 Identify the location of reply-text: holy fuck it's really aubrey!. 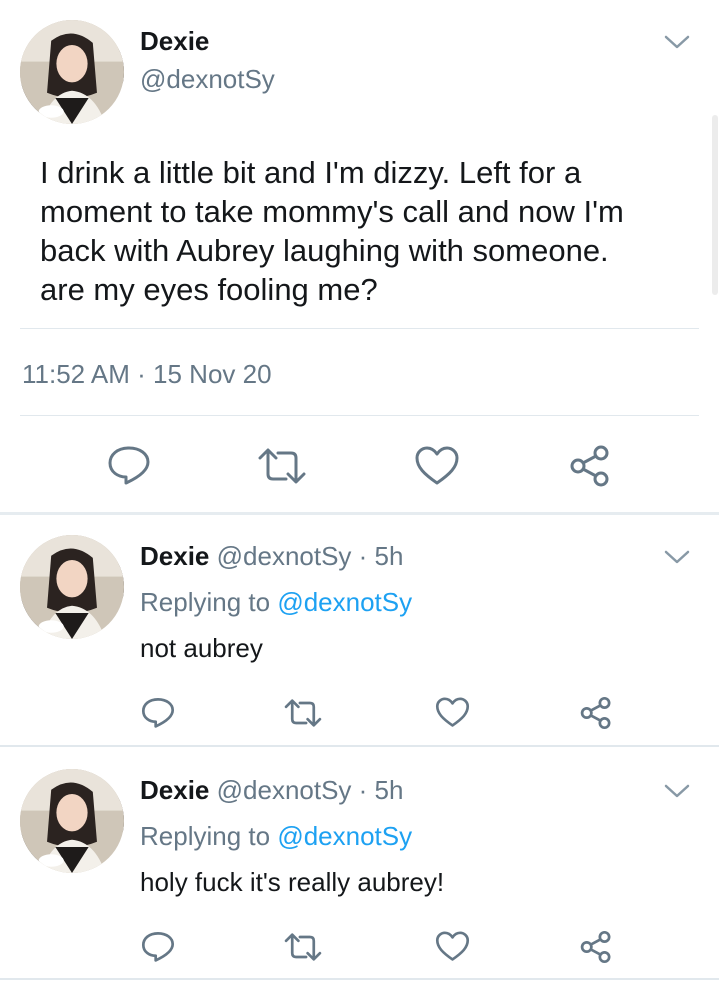
(292, 882).